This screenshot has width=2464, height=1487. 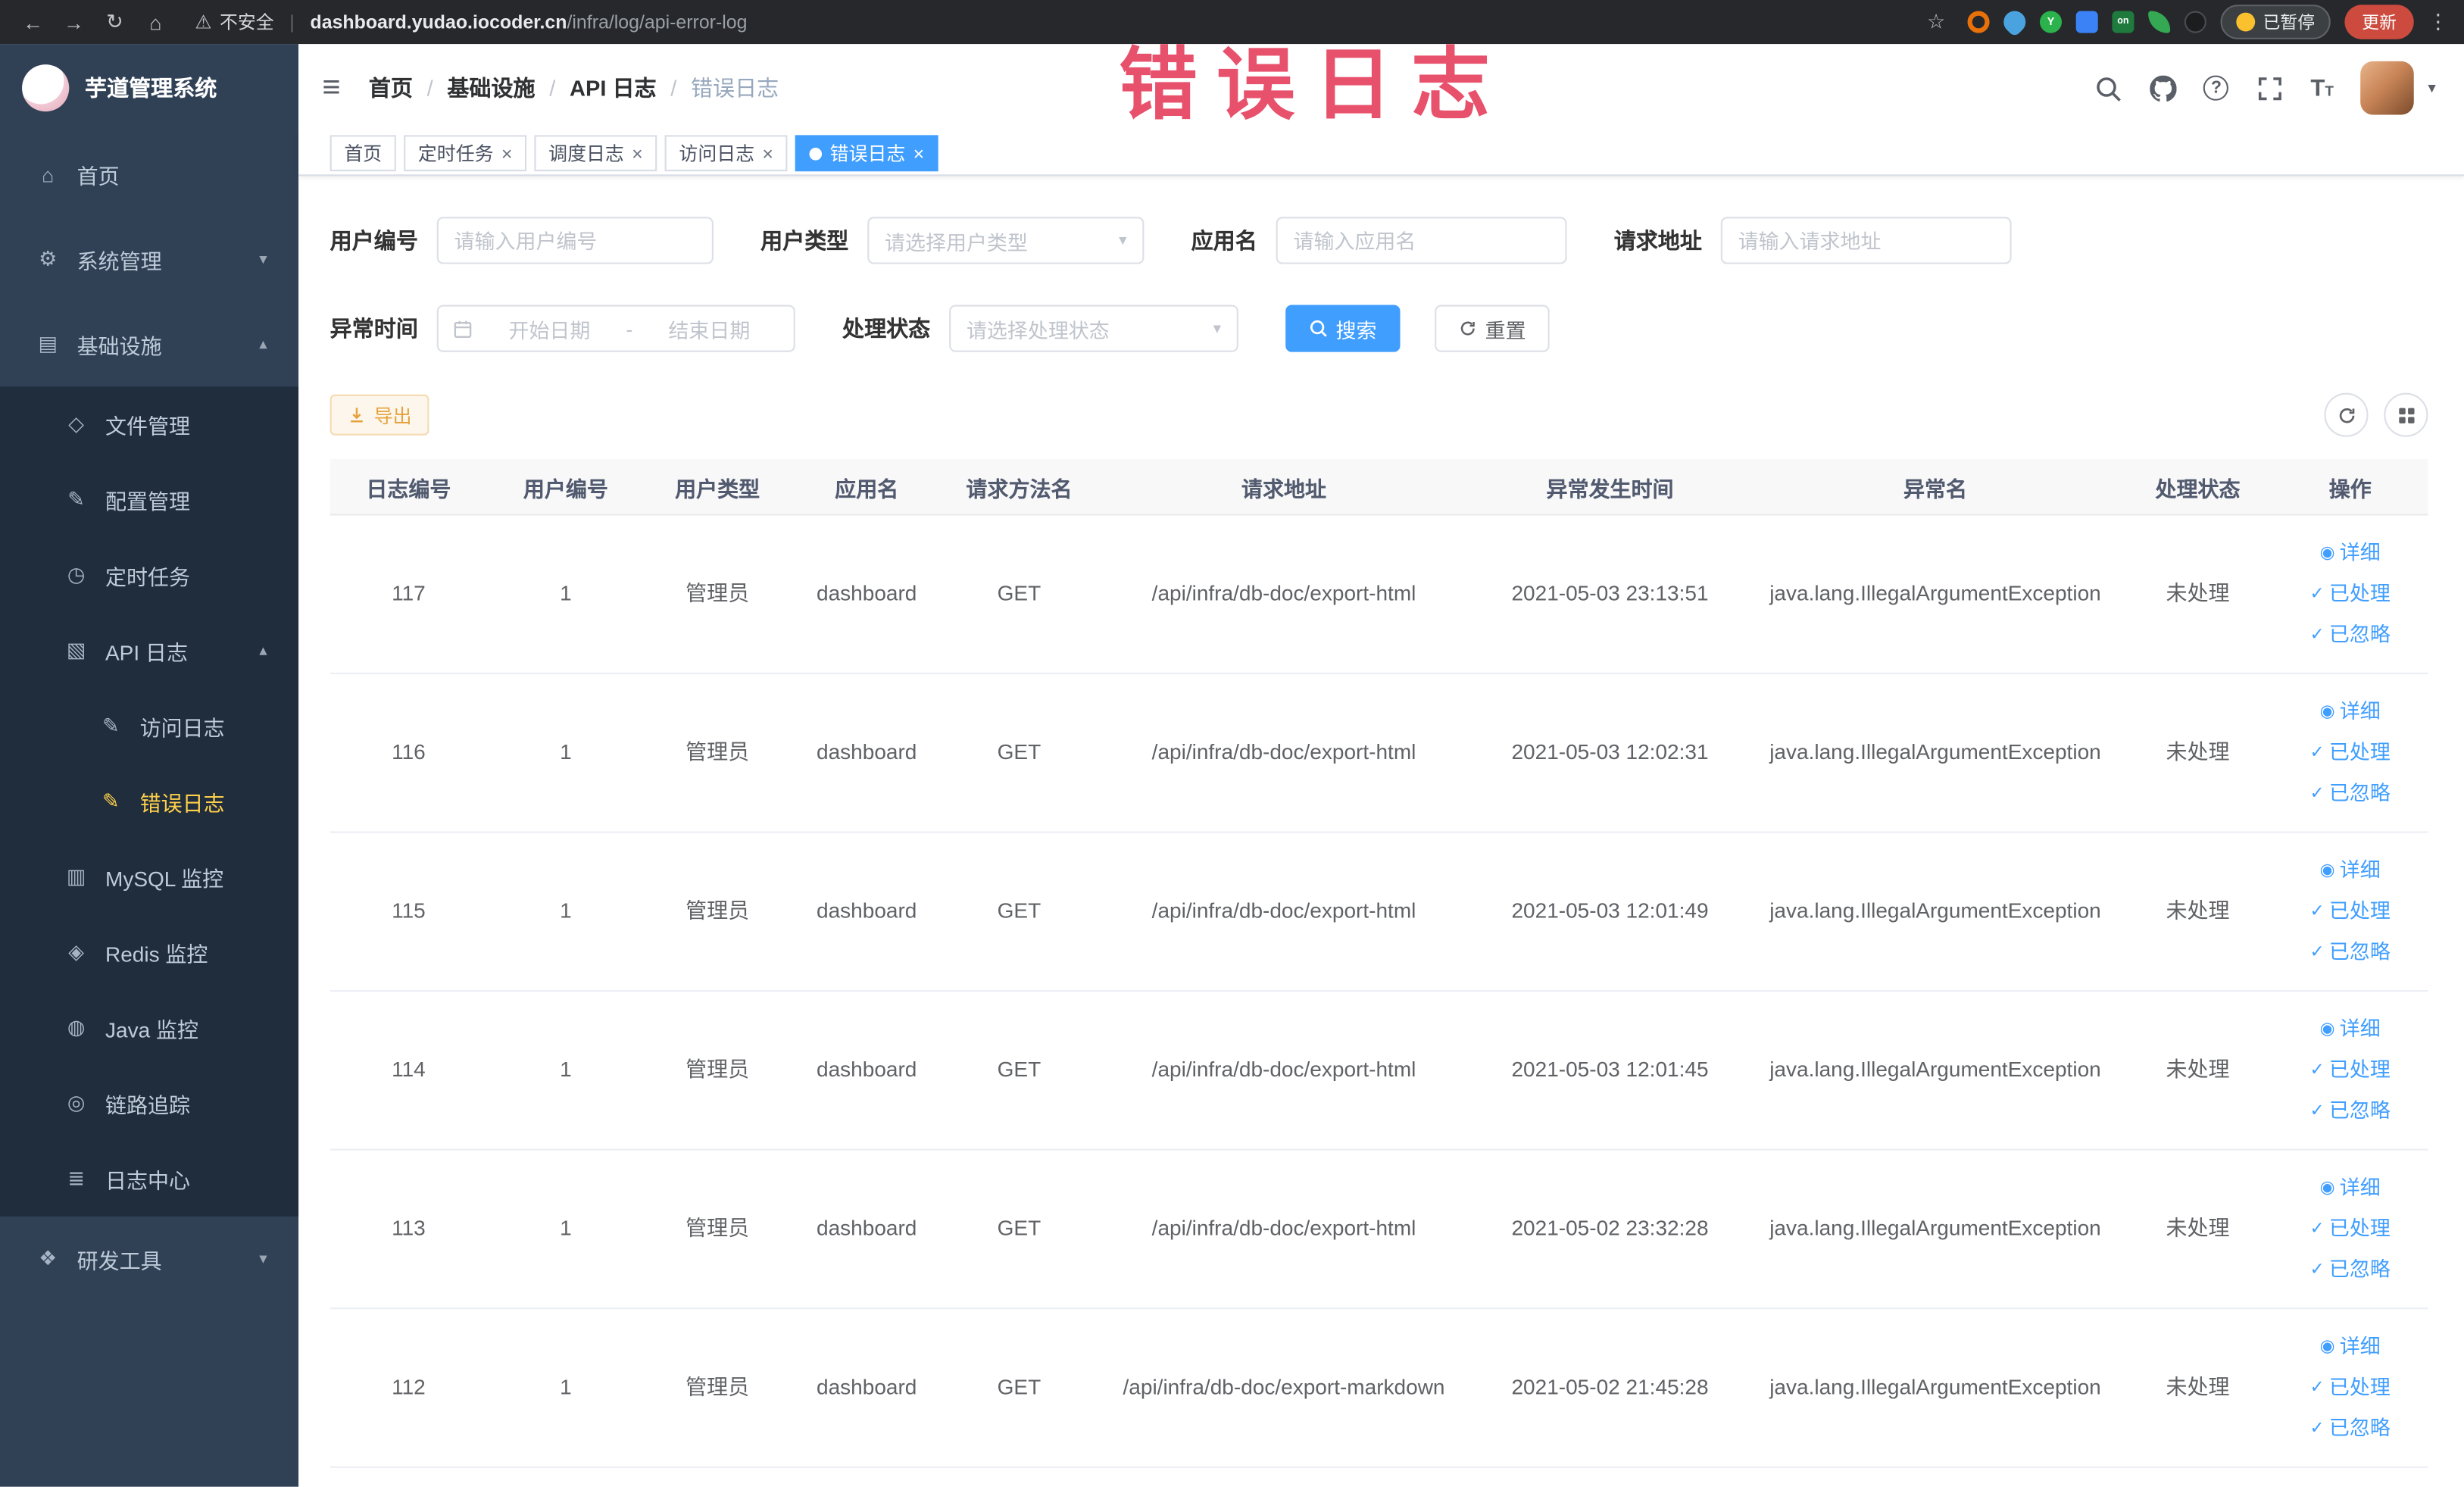 I want to click on sidebar-item-redis-monitor: ◈ Redis 监控, so click(x=149, y=952).